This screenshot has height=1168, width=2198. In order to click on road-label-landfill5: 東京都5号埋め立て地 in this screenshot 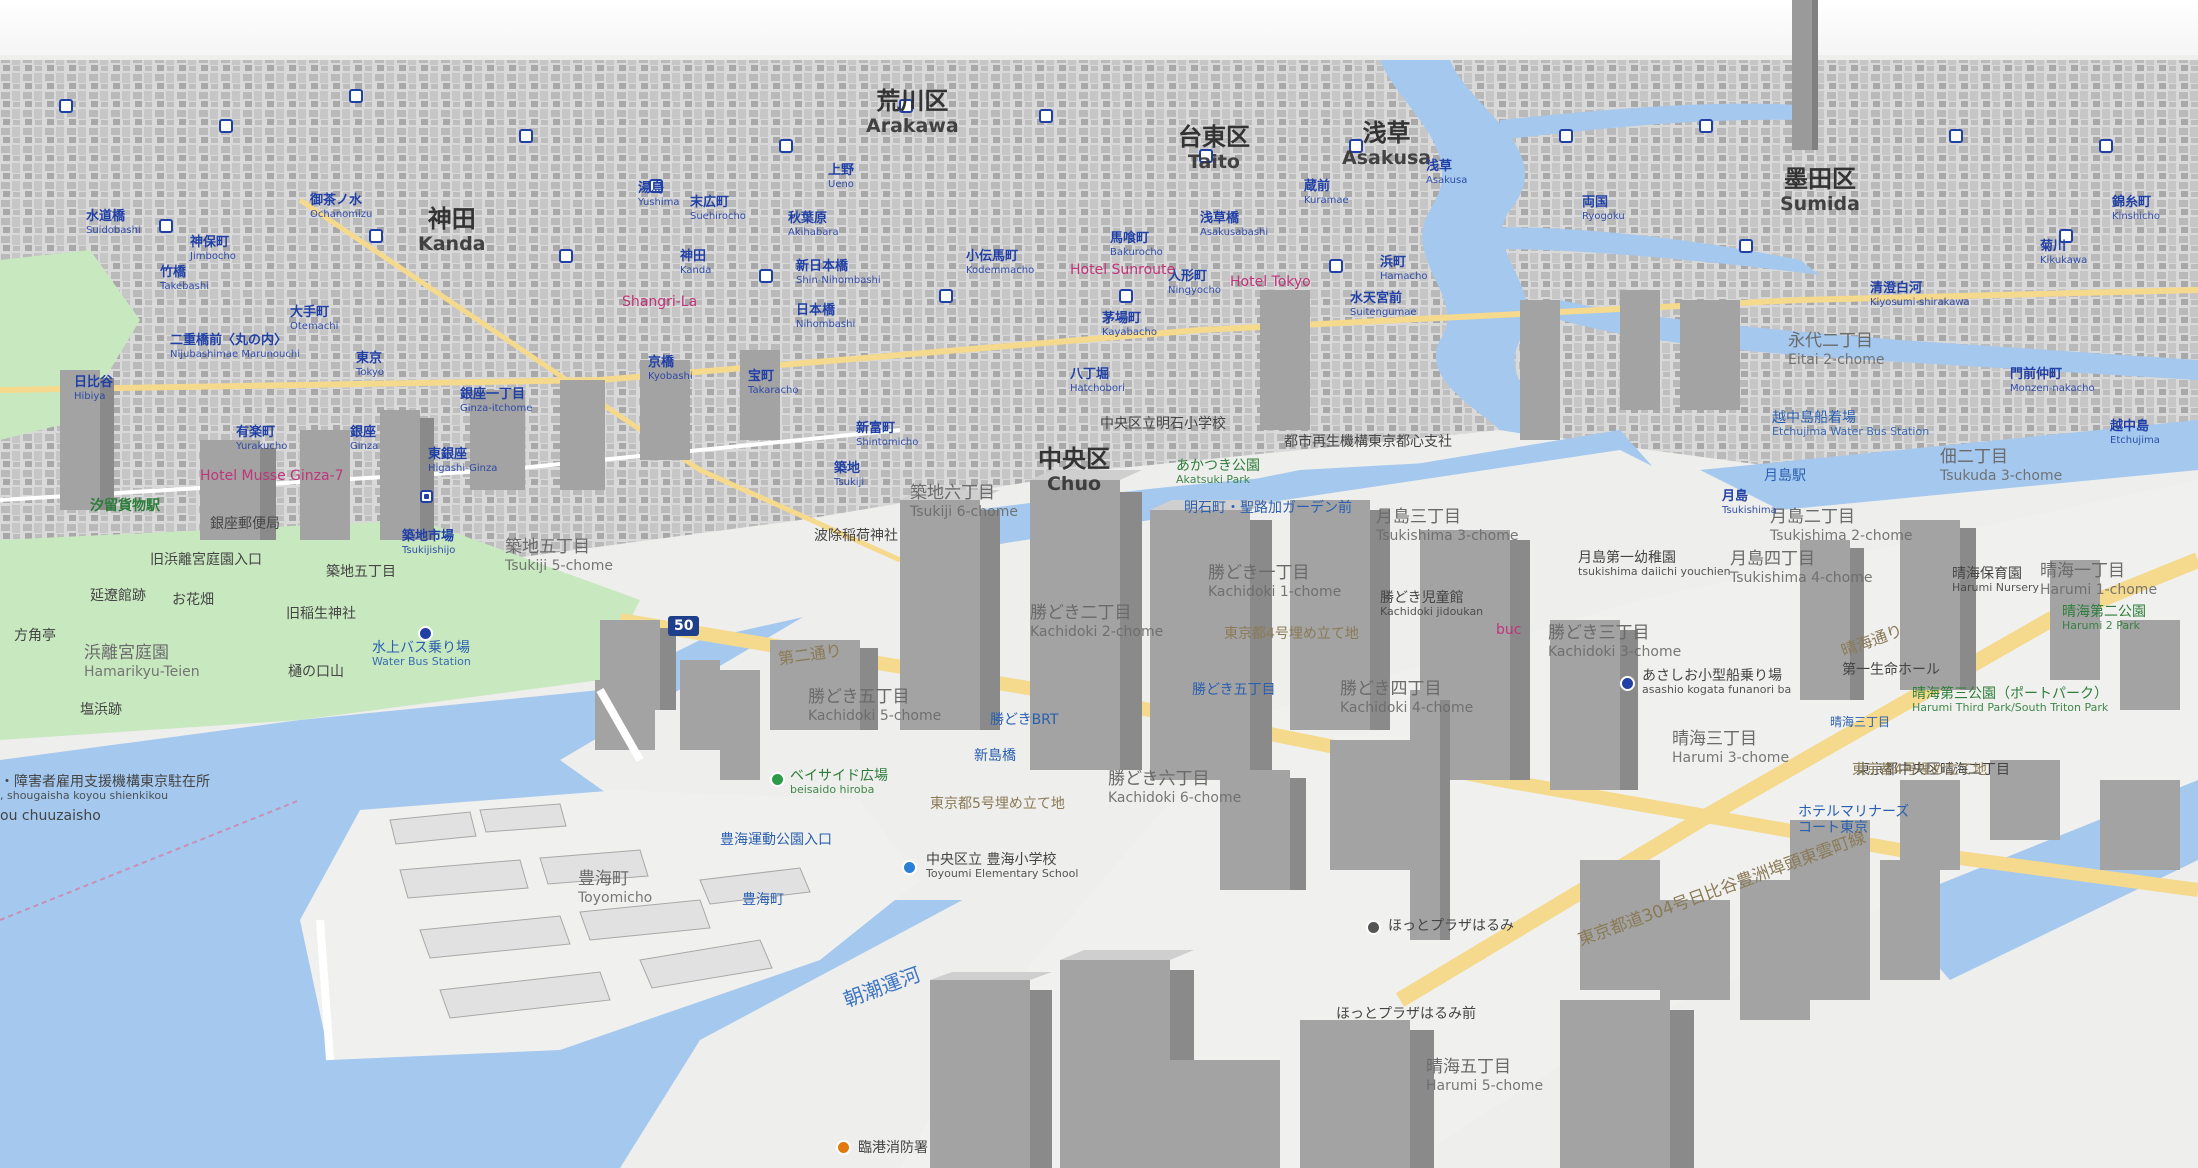, I will do `click(997, 804)`.